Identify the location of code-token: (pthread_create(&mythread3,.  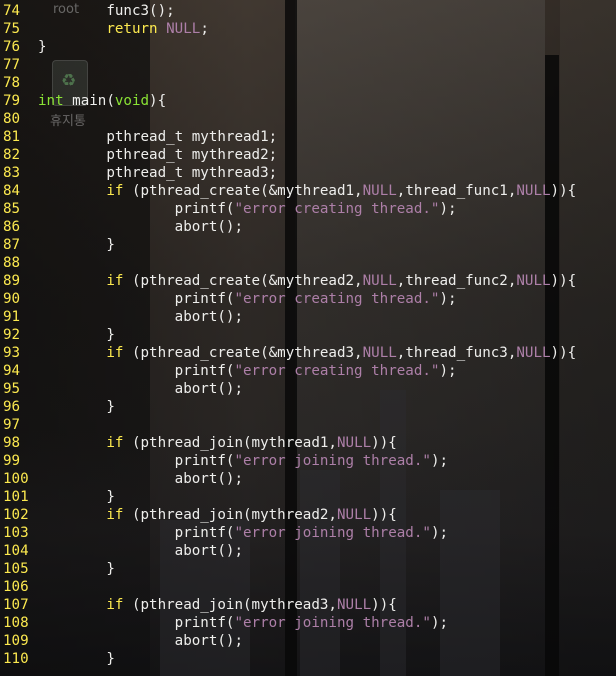
(243, 353).